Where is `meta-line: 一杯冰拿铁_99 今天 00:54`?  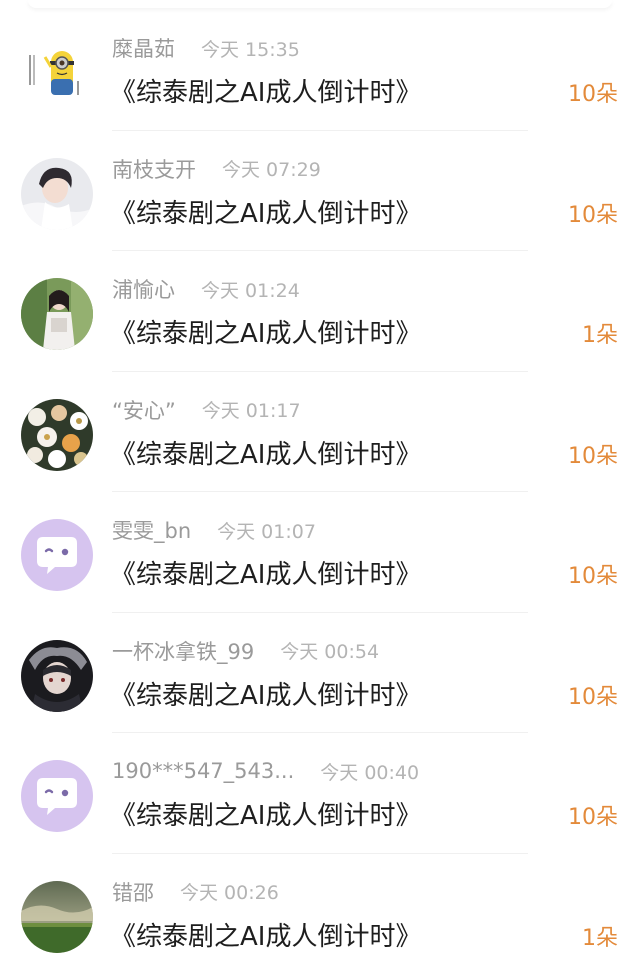
meta-line: 一杯冰拿铁_99 今天 00:54 is located at coordinates (245, 651).